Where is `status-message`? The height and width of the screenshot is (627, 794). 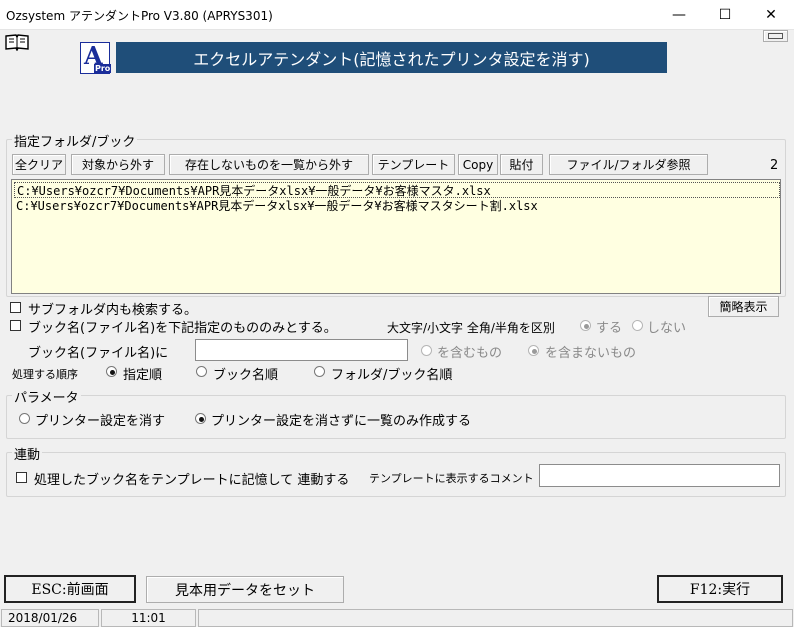 status-message is located at coordinates (495, 618).